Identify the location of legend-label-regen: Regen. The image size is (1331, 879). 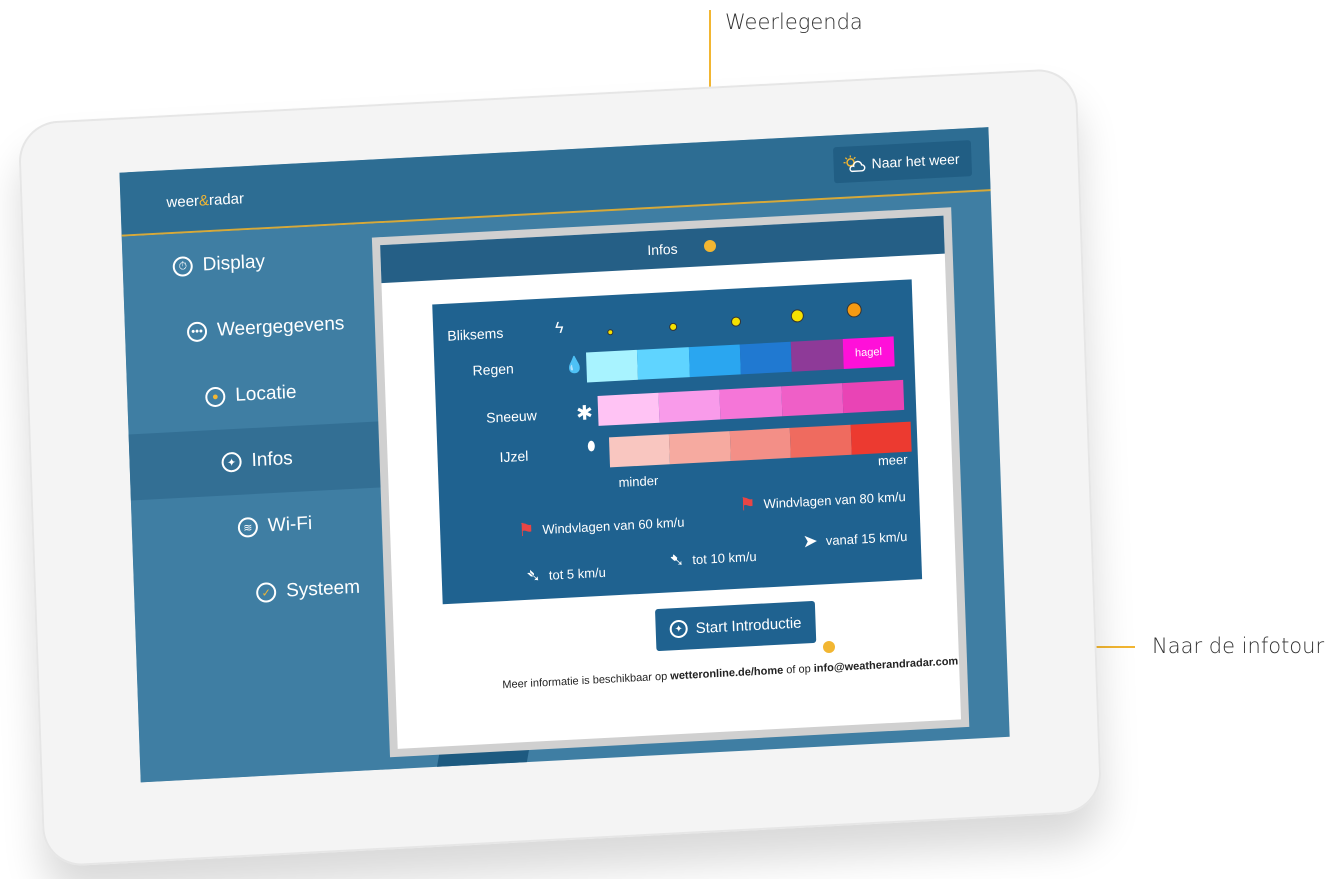
(493, 369).